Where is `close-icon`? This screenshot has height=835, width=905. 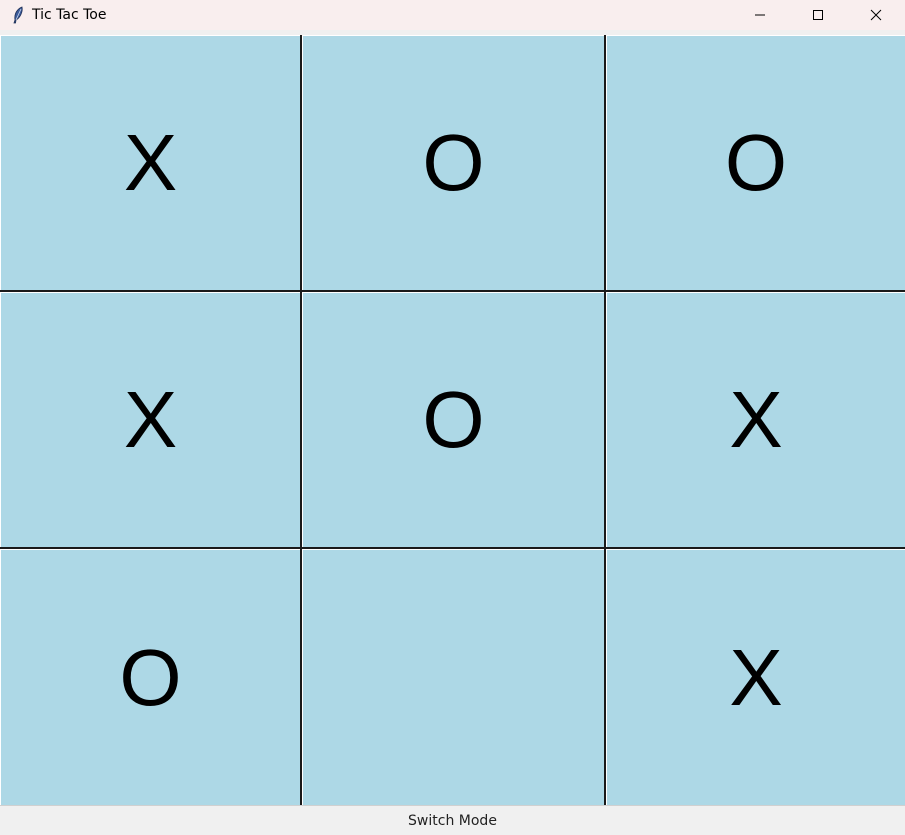
close-icon is located at coordinates (876, 15).